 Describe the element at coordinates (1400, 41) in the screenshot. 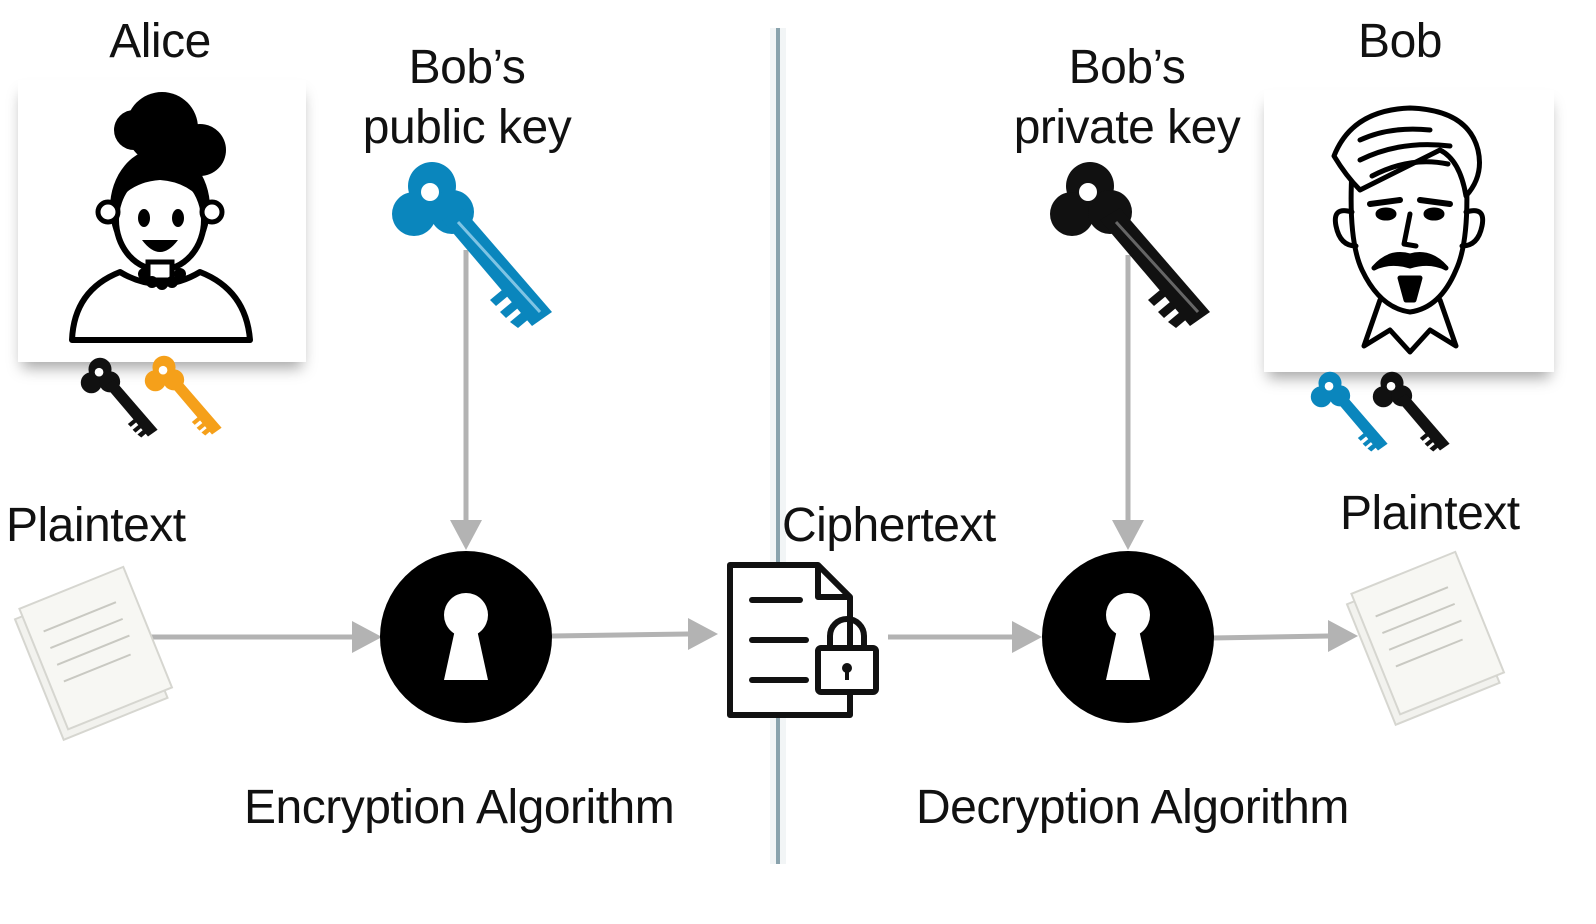

I see `bob-name-label: Bob` at that location.